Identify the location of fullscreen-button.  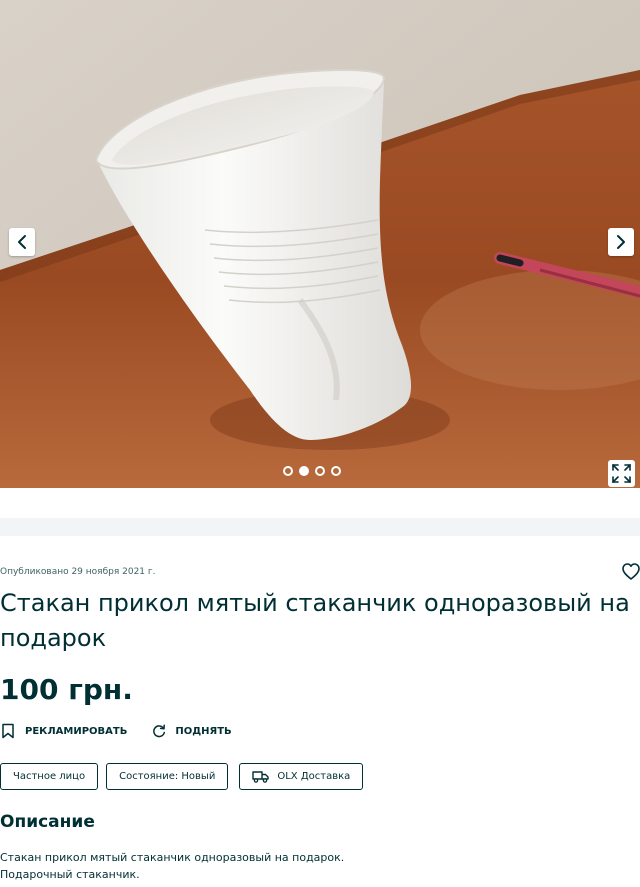
(621, 473).